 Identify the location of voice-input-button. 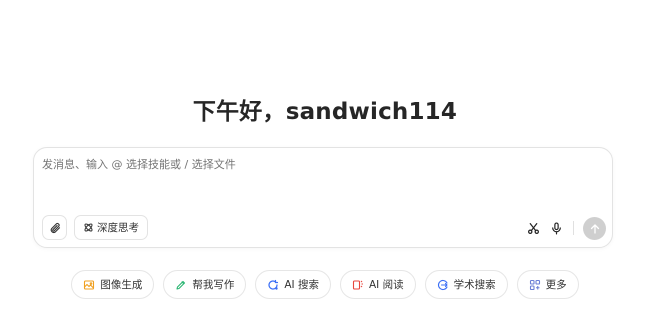
(556, 228).